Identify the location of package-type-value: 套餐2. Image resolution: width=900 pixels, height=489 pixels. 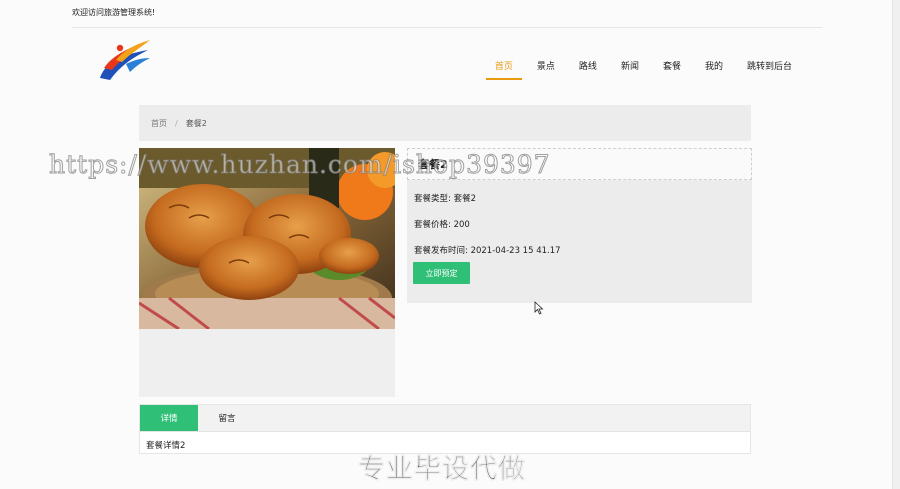
(464, 199).